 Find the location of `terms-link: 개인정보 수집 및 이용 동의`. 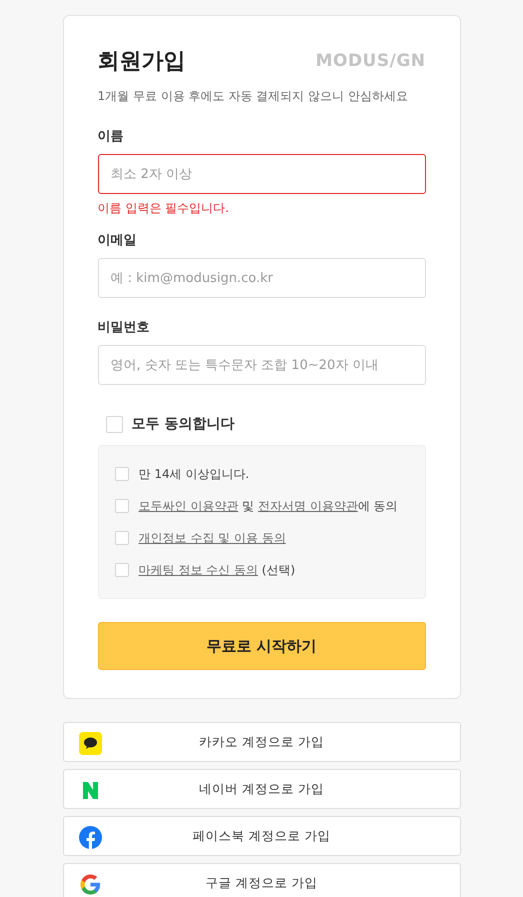

terms-link: 개인정보 수집 및 이용 동의 is located at coordinates (212, 537).